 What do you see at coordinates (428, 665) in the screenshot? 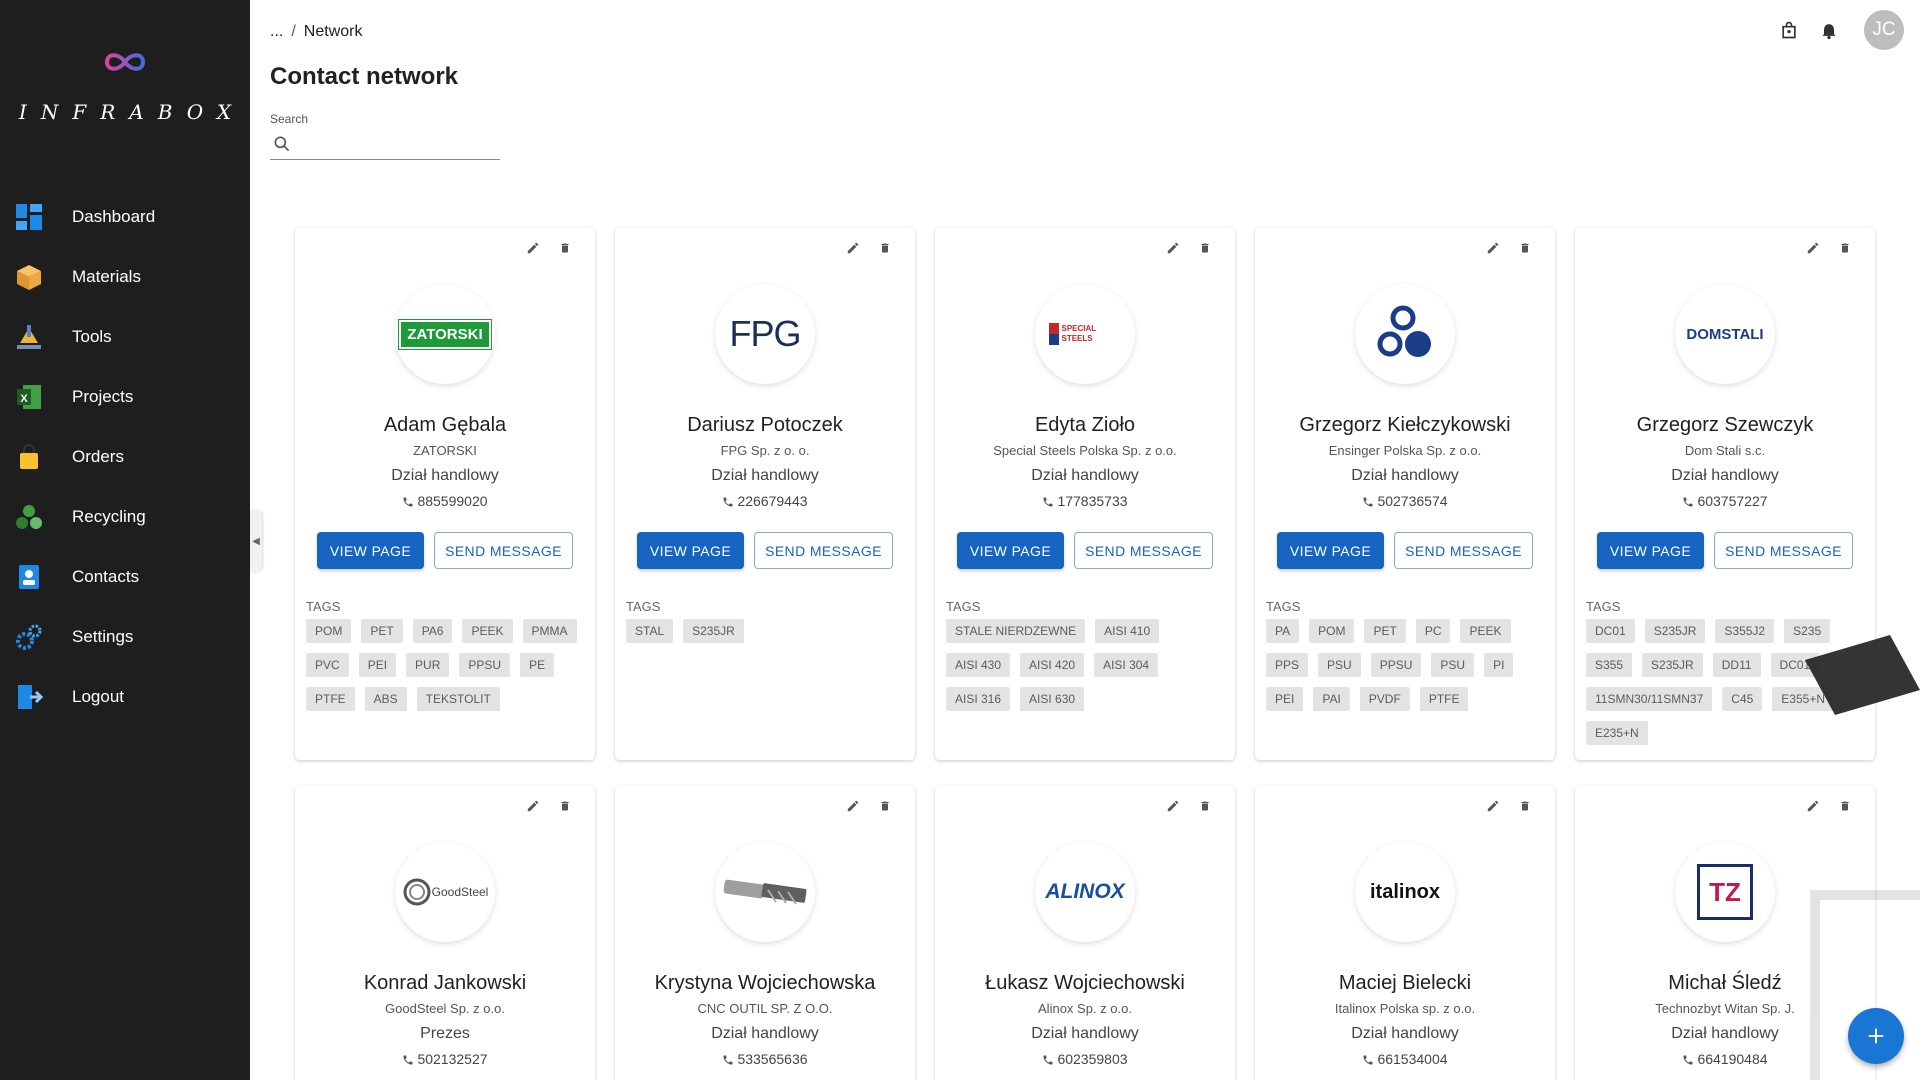
I see `tag: PUR` at bounding box center [428, 665].